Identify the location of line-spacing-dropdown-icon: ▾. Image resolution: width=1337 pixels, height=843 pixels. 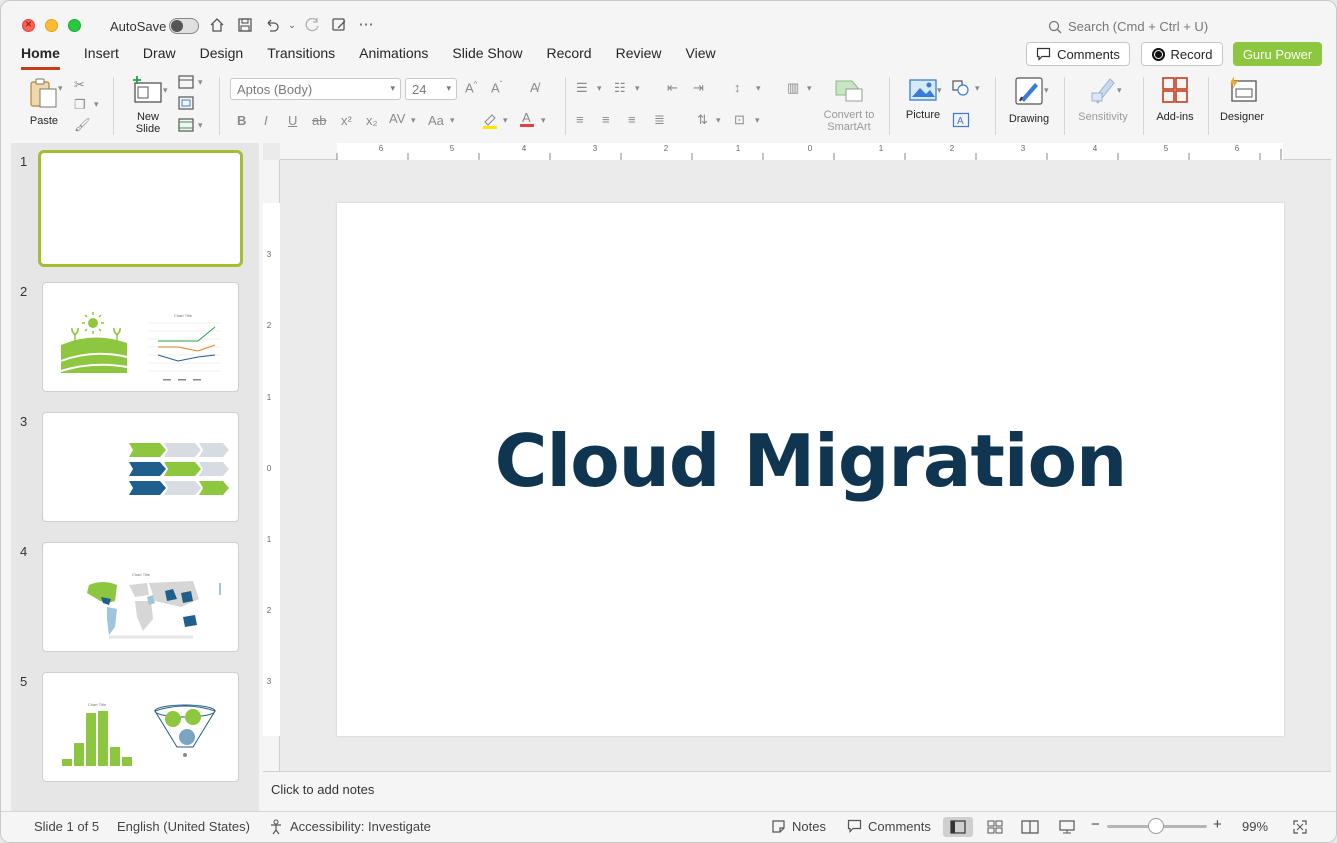
(758, 88).